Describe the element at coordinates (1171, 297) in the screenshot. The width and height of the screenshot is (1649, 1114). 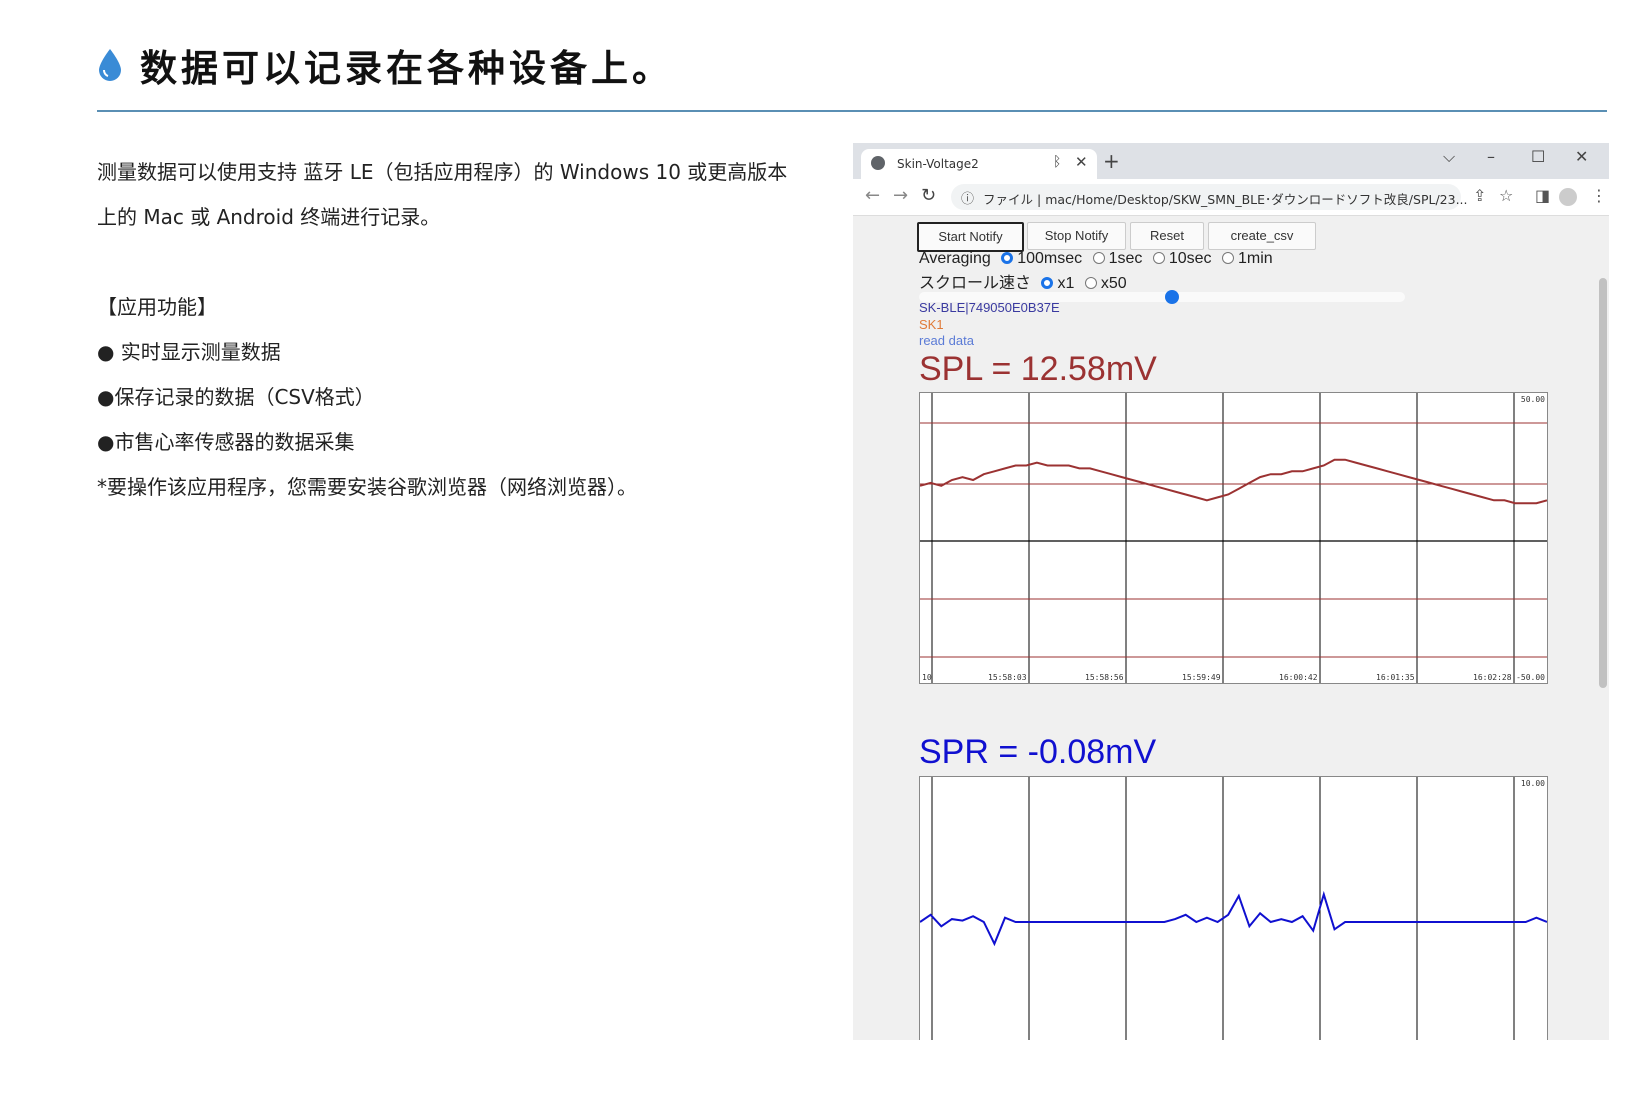
I see `slider-thumb` at that location.